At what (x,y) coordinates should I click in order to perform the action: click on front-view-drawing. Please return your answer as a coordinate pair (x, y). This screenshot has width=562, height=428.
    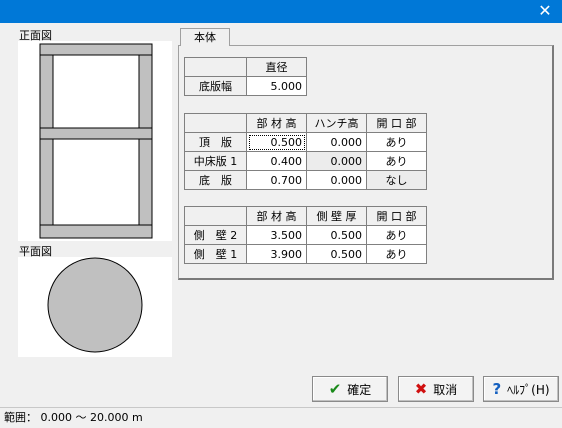
    Looking at the image, I should click on (96, 141).